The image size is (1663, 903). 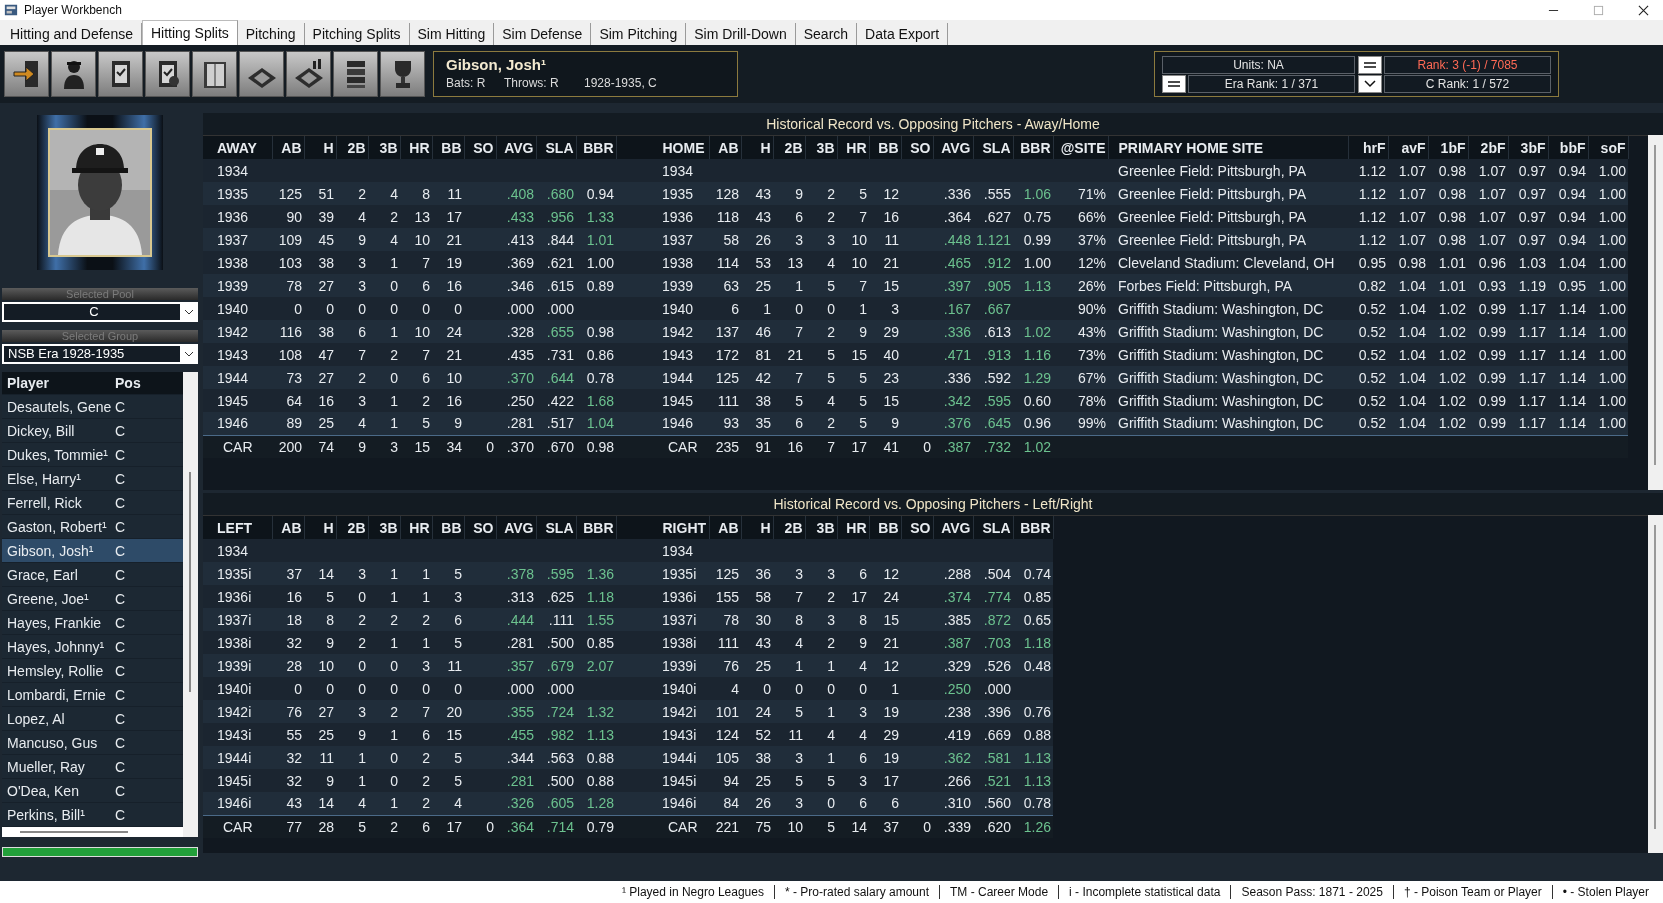 I want to click on player-list-item: Lombardi, Ernie C, so click(x=92, y=695).